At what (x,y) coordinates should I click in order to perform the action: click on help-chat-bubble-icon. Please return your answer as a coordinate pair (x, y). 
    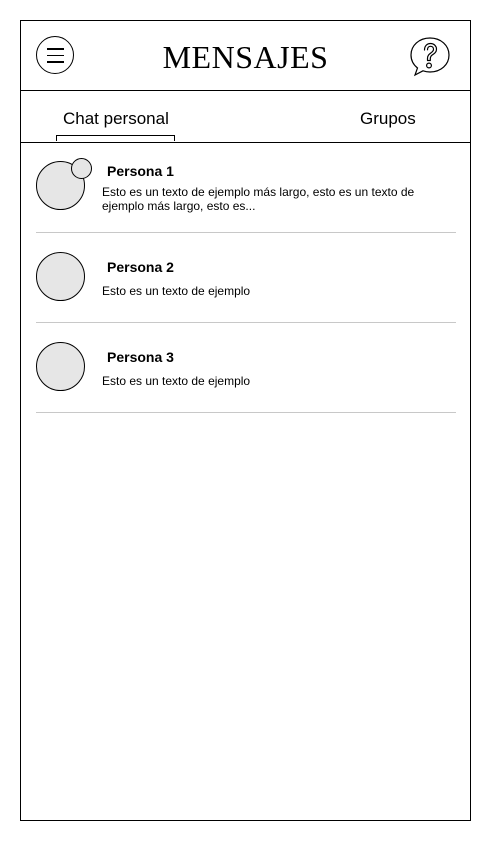
    Looking at the image, I should click on (430, 57).